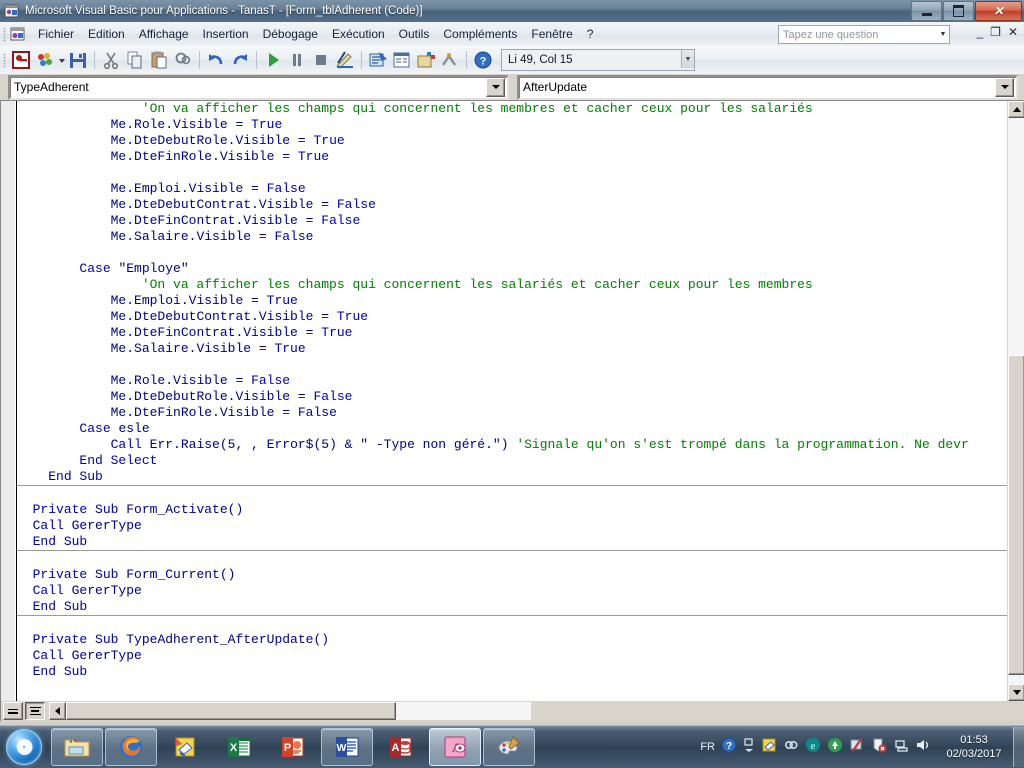  What do you see at coordinates (923, 747) in the screenshot?
I see `volume-icon` at bounding box center [923, 747].